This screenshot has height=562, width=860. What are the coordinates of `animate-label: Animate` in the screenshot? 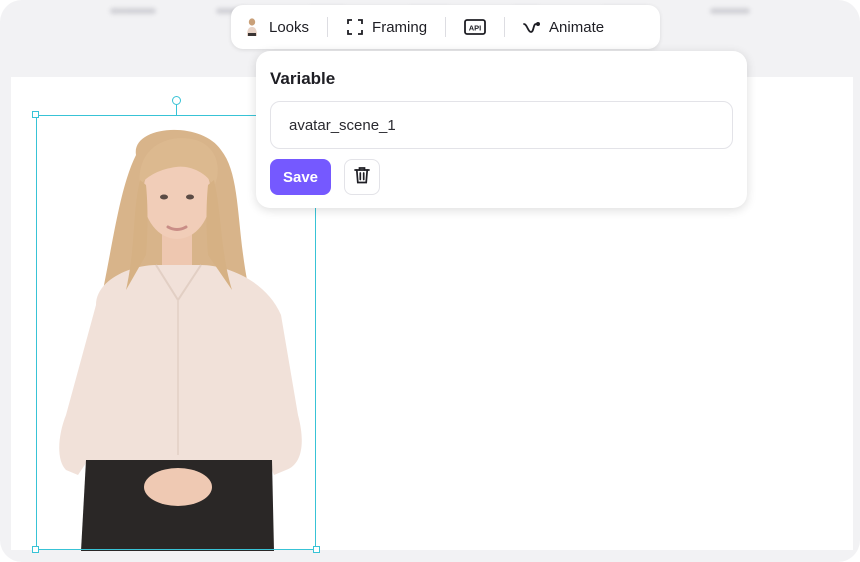 It's located at (577, 27).